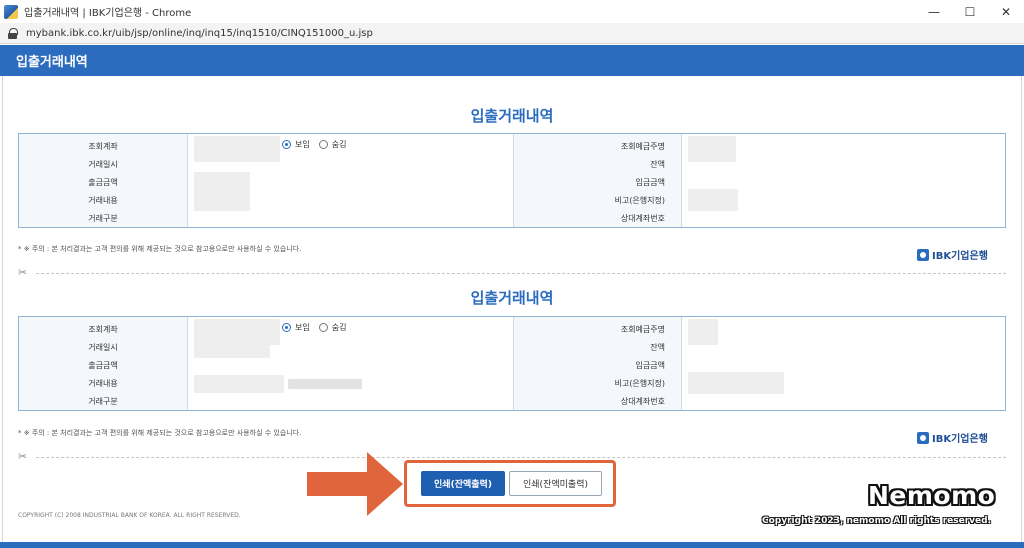 This screenshot has width=1024, height=548. I want to click on title-bar: 입출거래내역 | IBK기업은행 - Chrome — ☐ ✕, so click(512, 11).